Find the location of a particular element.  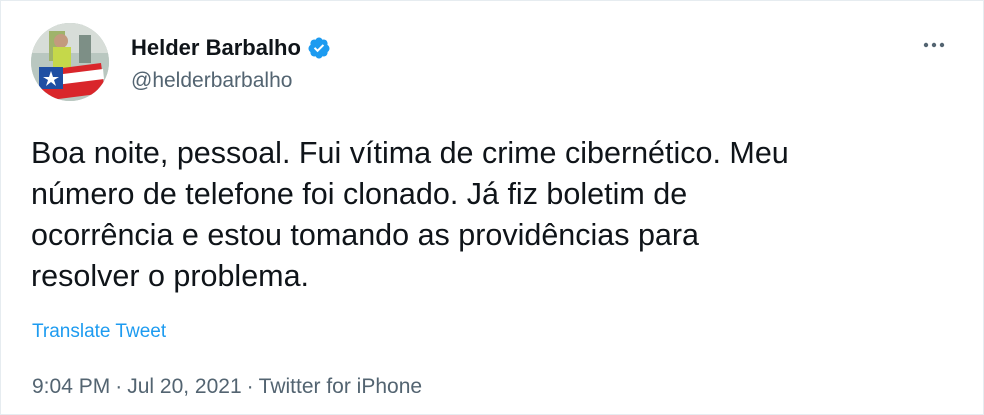

verified-badge-icon is located at coordinates (319, 48).